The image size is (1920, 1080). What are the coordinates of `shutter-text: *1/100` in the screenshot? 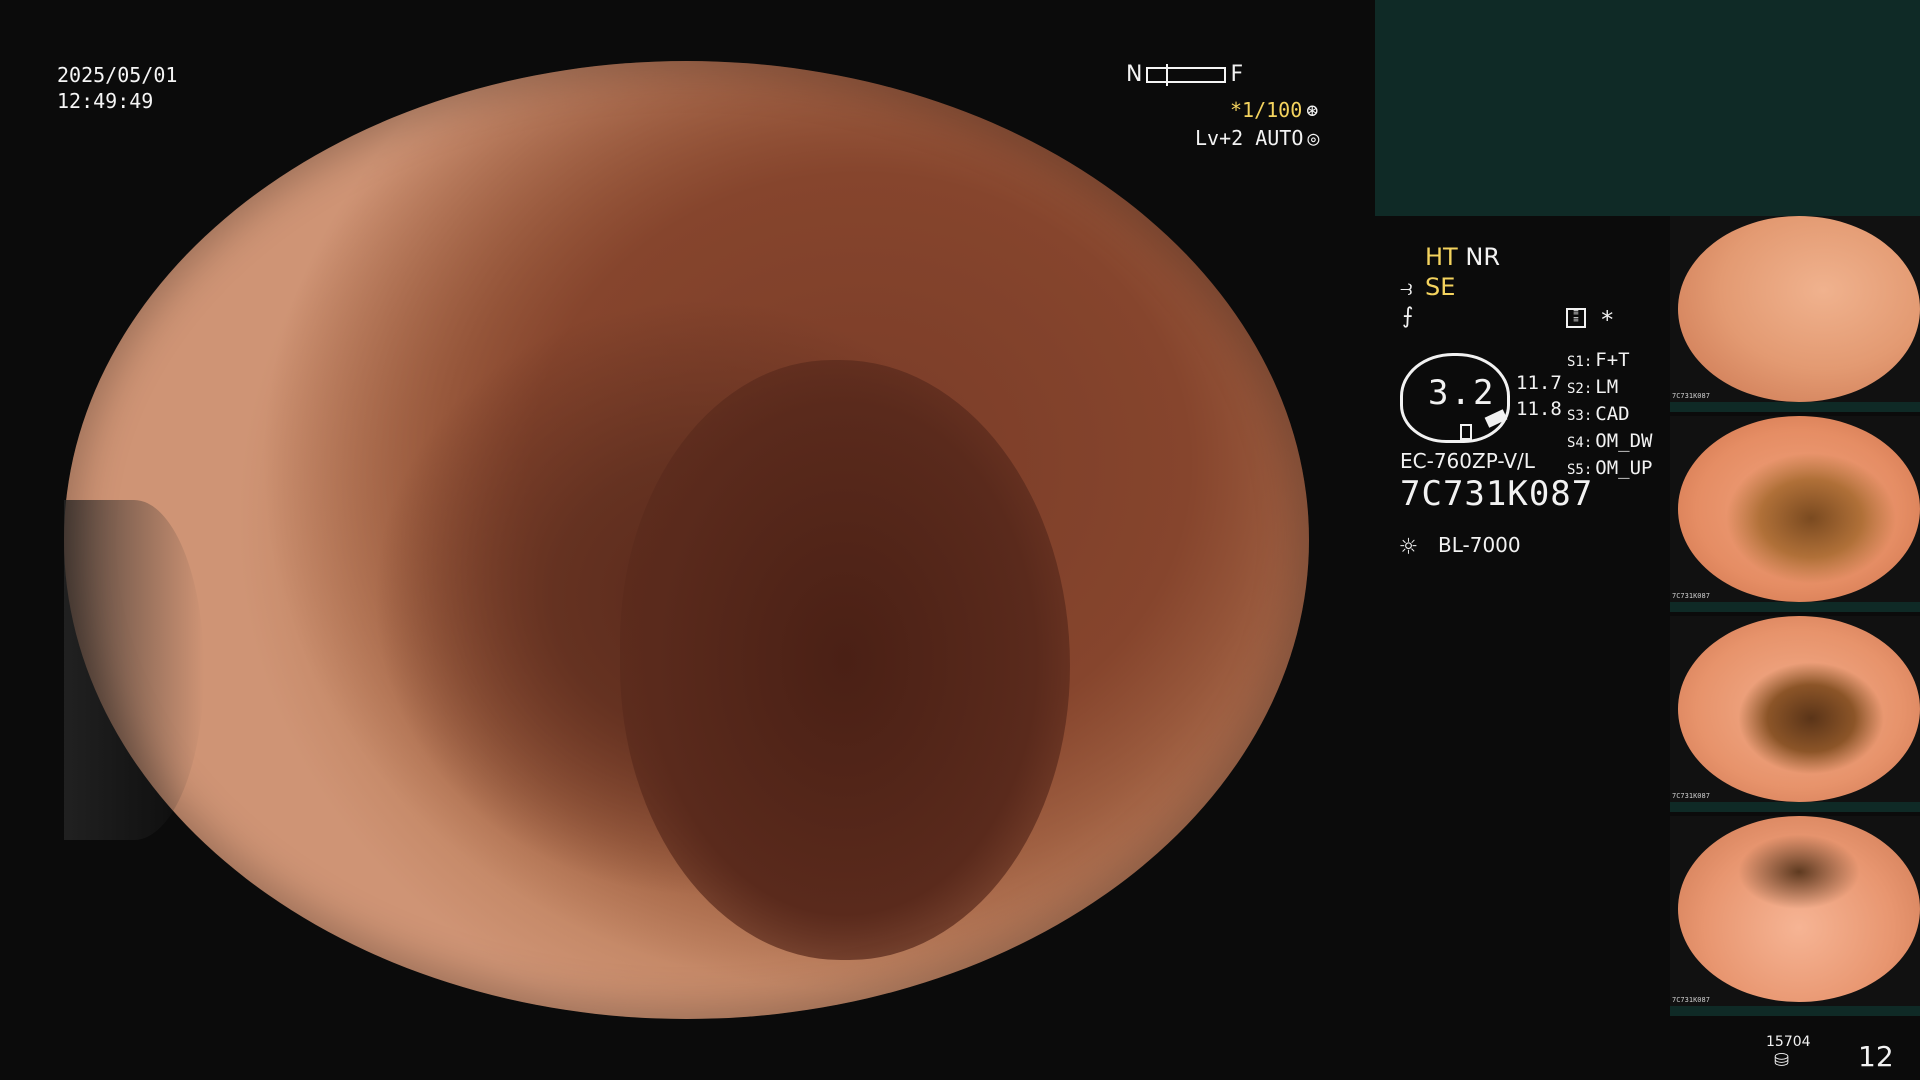 It's located at (1266, 110).